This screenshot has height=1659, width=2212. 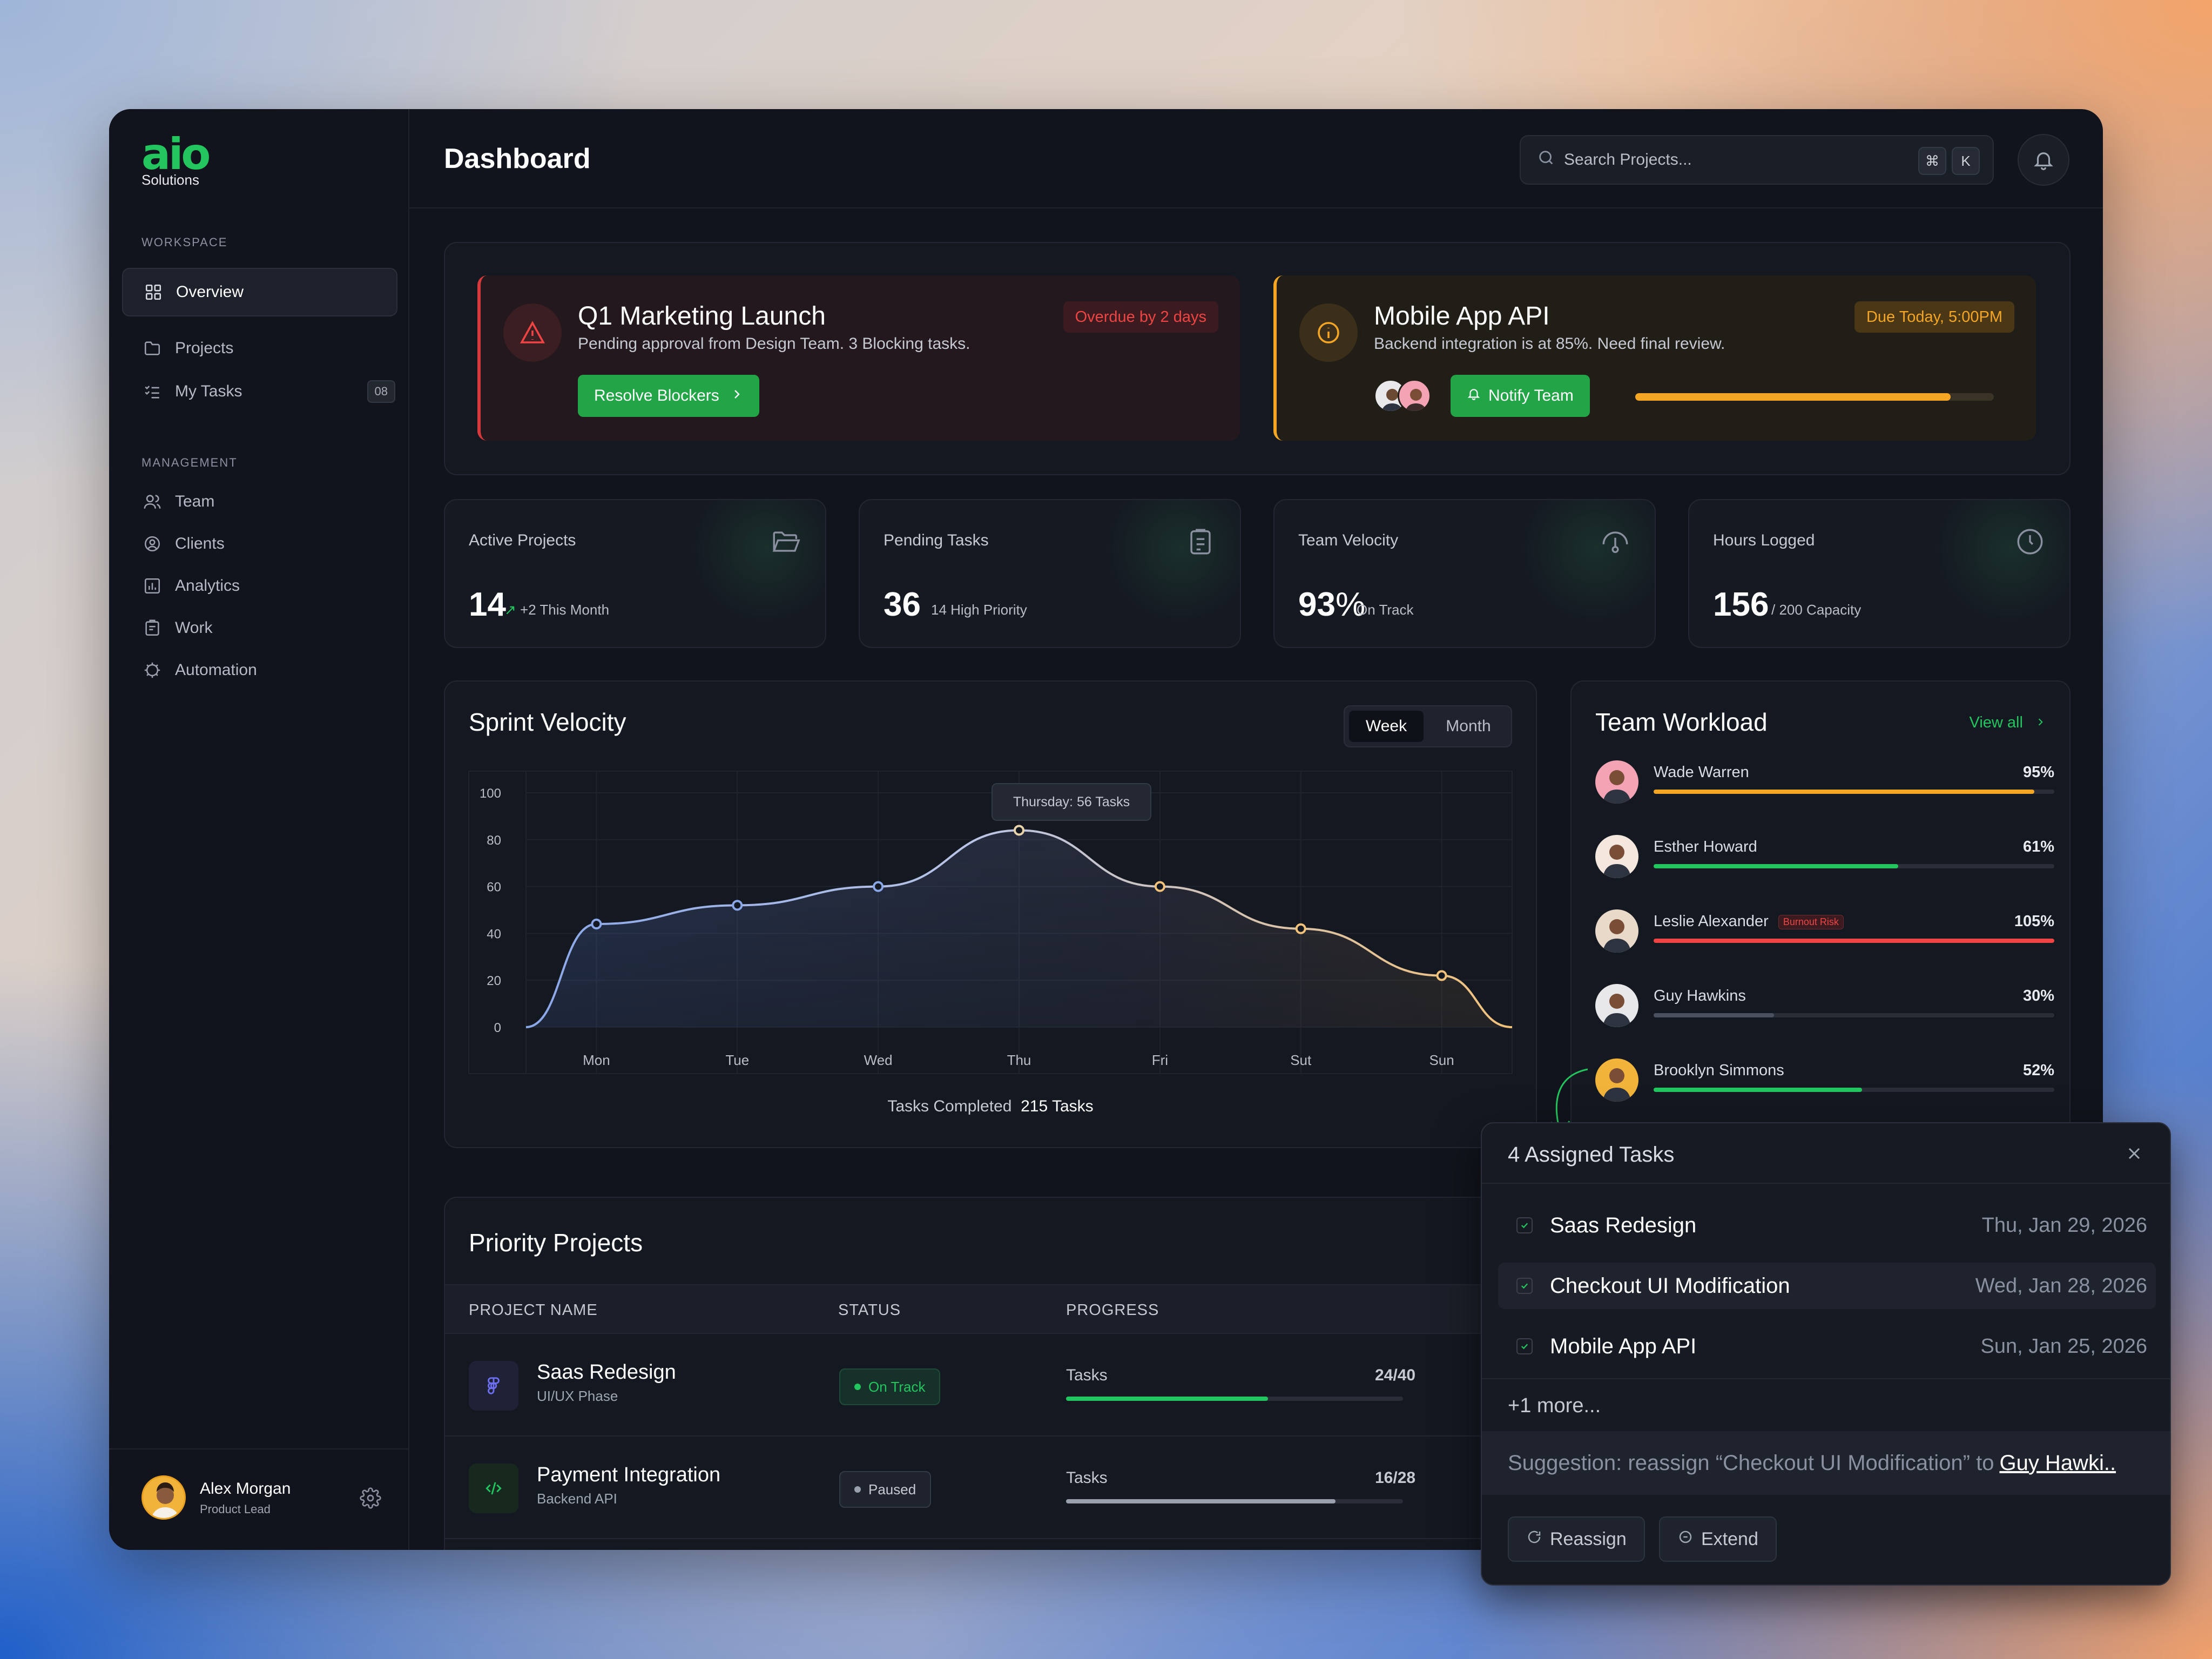 What do you see at coordinates (2057, 1463) in the screenshot?
I see `suggested-assignee-link: Guy Hawki..` at bounding box center [2057, 1463].